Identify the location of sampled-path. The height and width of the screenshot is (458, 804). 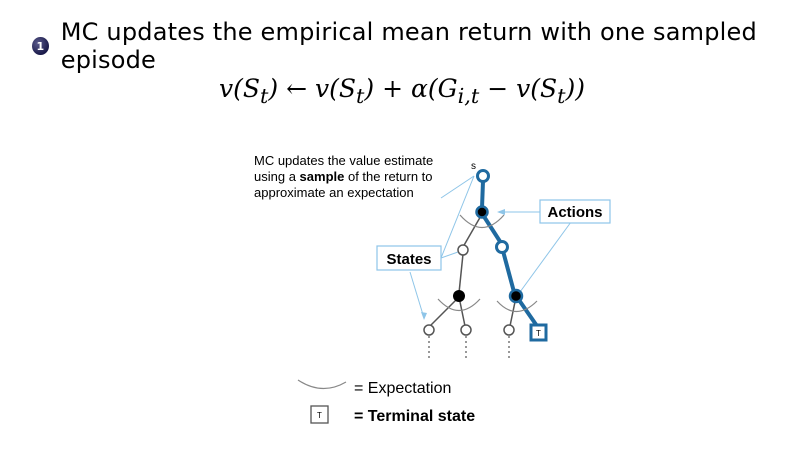
(509, 253).